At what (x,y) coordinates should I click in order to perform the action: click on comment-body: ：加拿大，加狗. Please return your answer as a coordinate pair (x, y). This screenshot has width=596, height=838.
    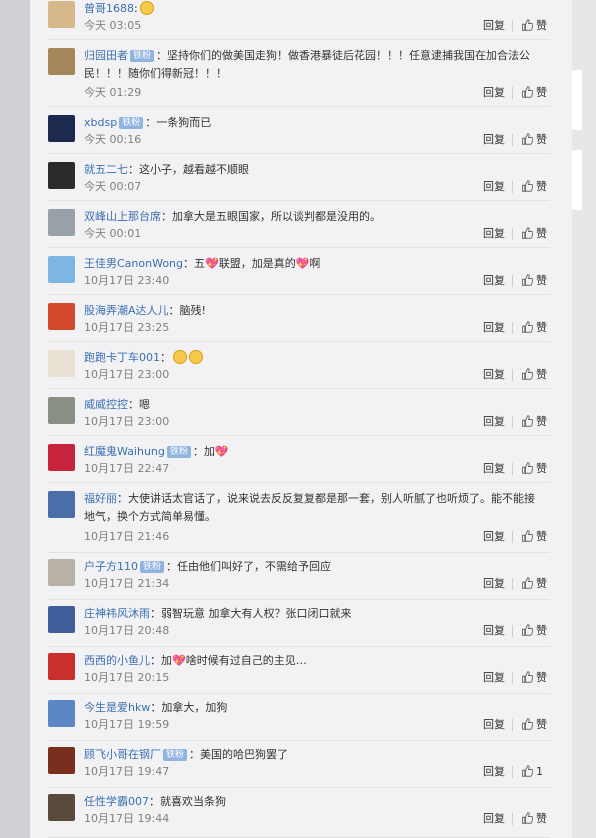
    Looking at the image, I should click on (189, 707).